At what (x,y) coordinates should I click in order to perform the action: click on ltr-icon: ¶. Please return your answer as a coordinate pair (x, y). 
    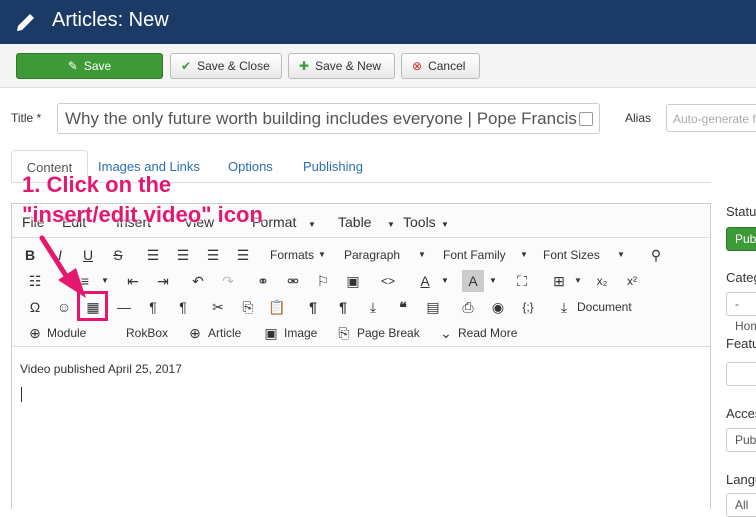
    Looking at the image, I should click on (153, 307).